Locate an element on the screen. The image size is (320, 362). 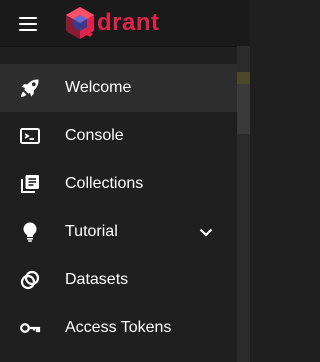
sidebar-item-console: Console is located at coordinates (118, 136).